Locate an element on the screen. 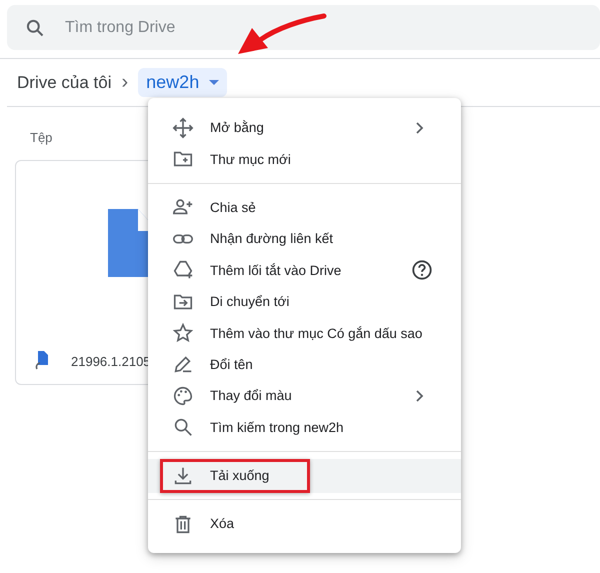 The height and width of the screenshot is (573, 600). files-heading: Tệp is located at coordinates (41, 138).